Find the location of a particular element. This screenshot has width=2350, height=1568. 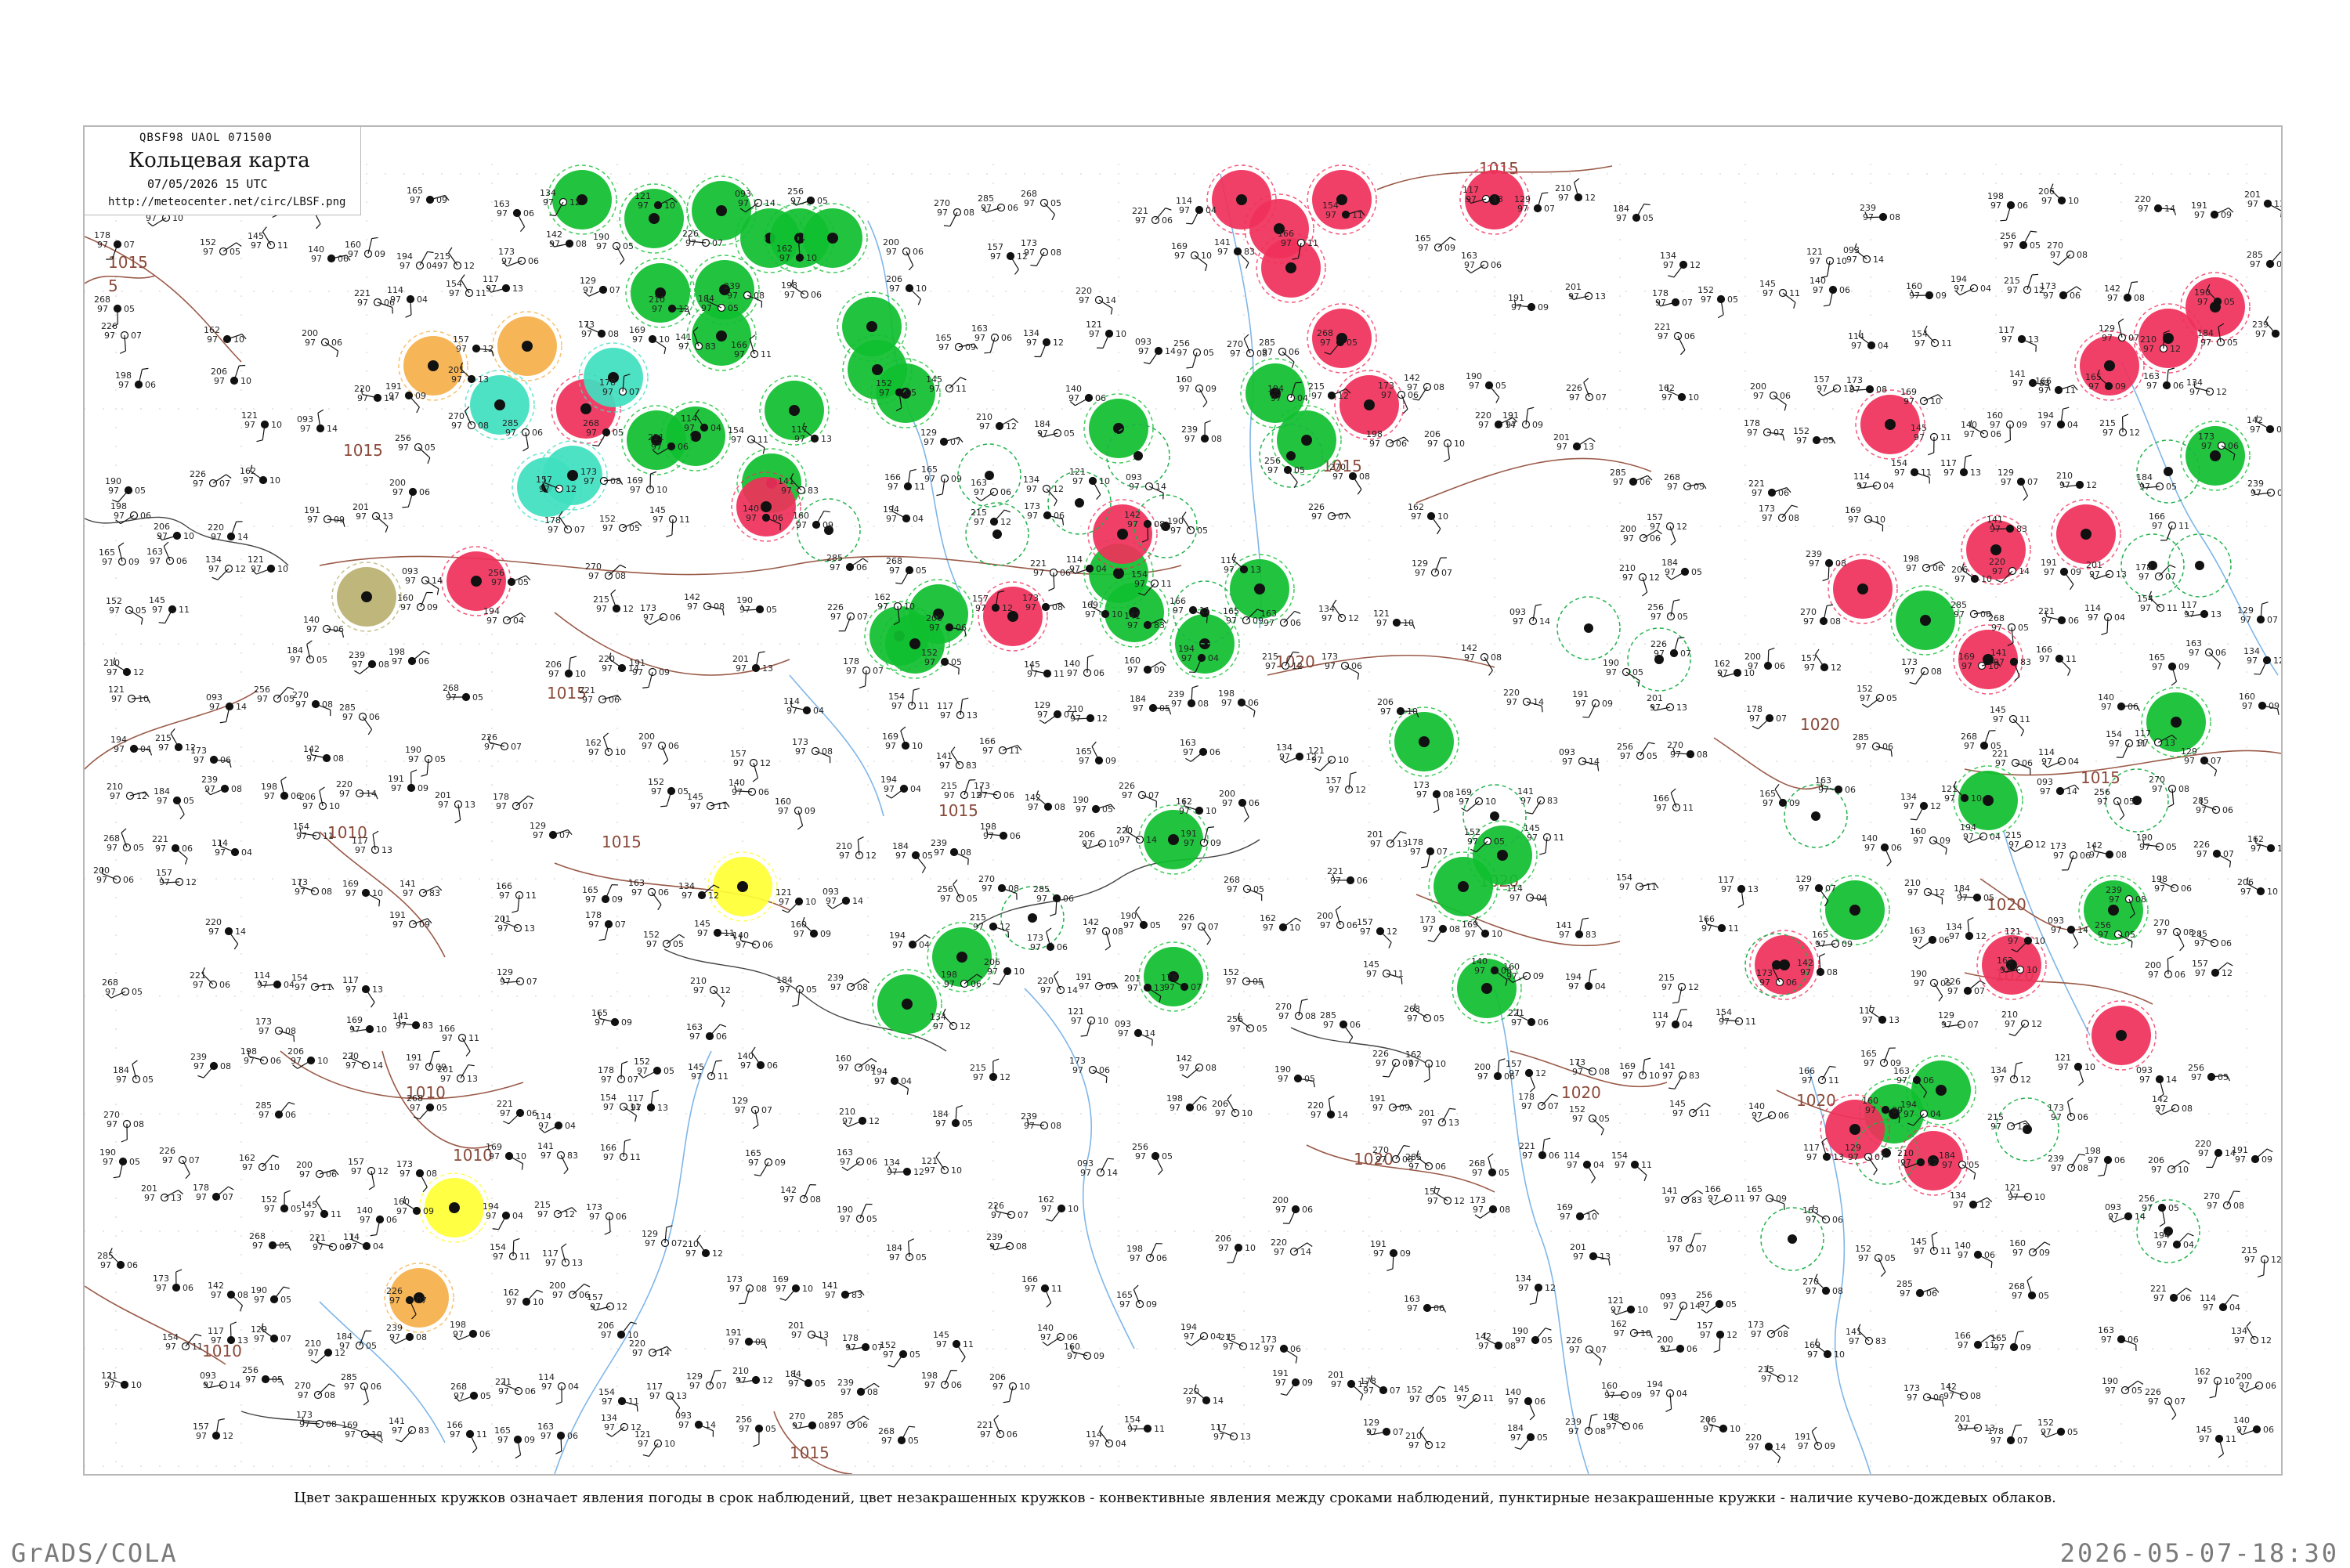

station-model: 2709708 is located at coordinates (998, 887).